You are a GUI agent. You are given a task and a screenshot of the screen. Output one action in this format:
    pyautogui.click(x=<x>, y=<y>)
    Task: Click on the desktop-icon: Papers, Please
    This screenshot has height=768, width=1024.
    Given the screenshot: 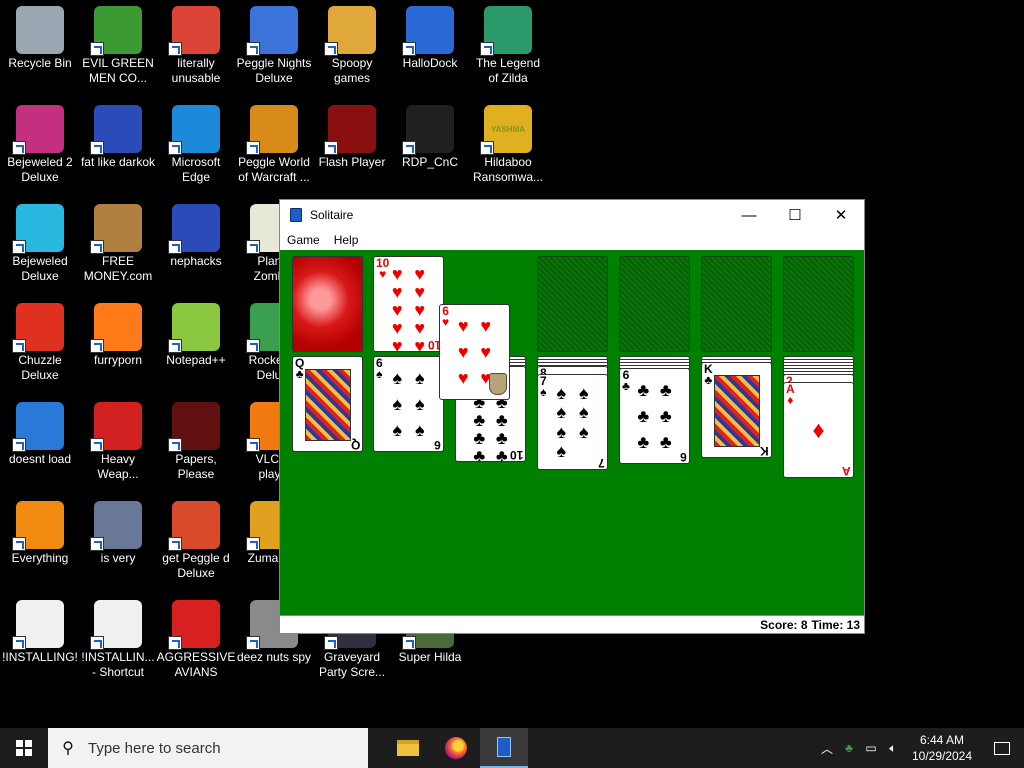 What is the action you would take?
    pyautogui.click(x=196, y=439)
    